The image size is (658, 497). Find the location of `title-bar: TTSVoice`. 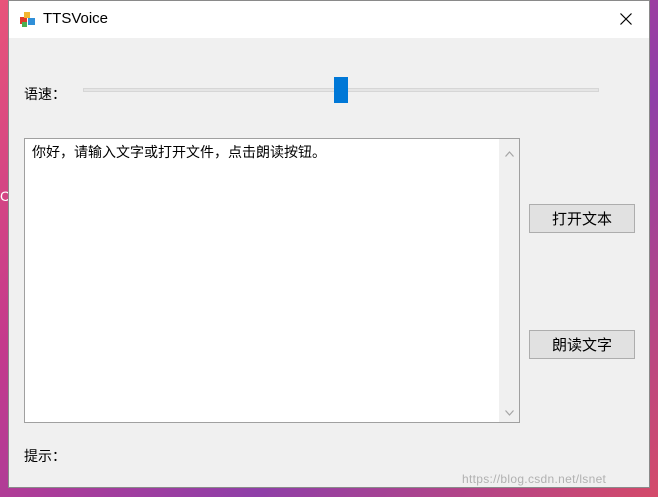

title-bar: TTSVoice is located at coordinates (329, 19).